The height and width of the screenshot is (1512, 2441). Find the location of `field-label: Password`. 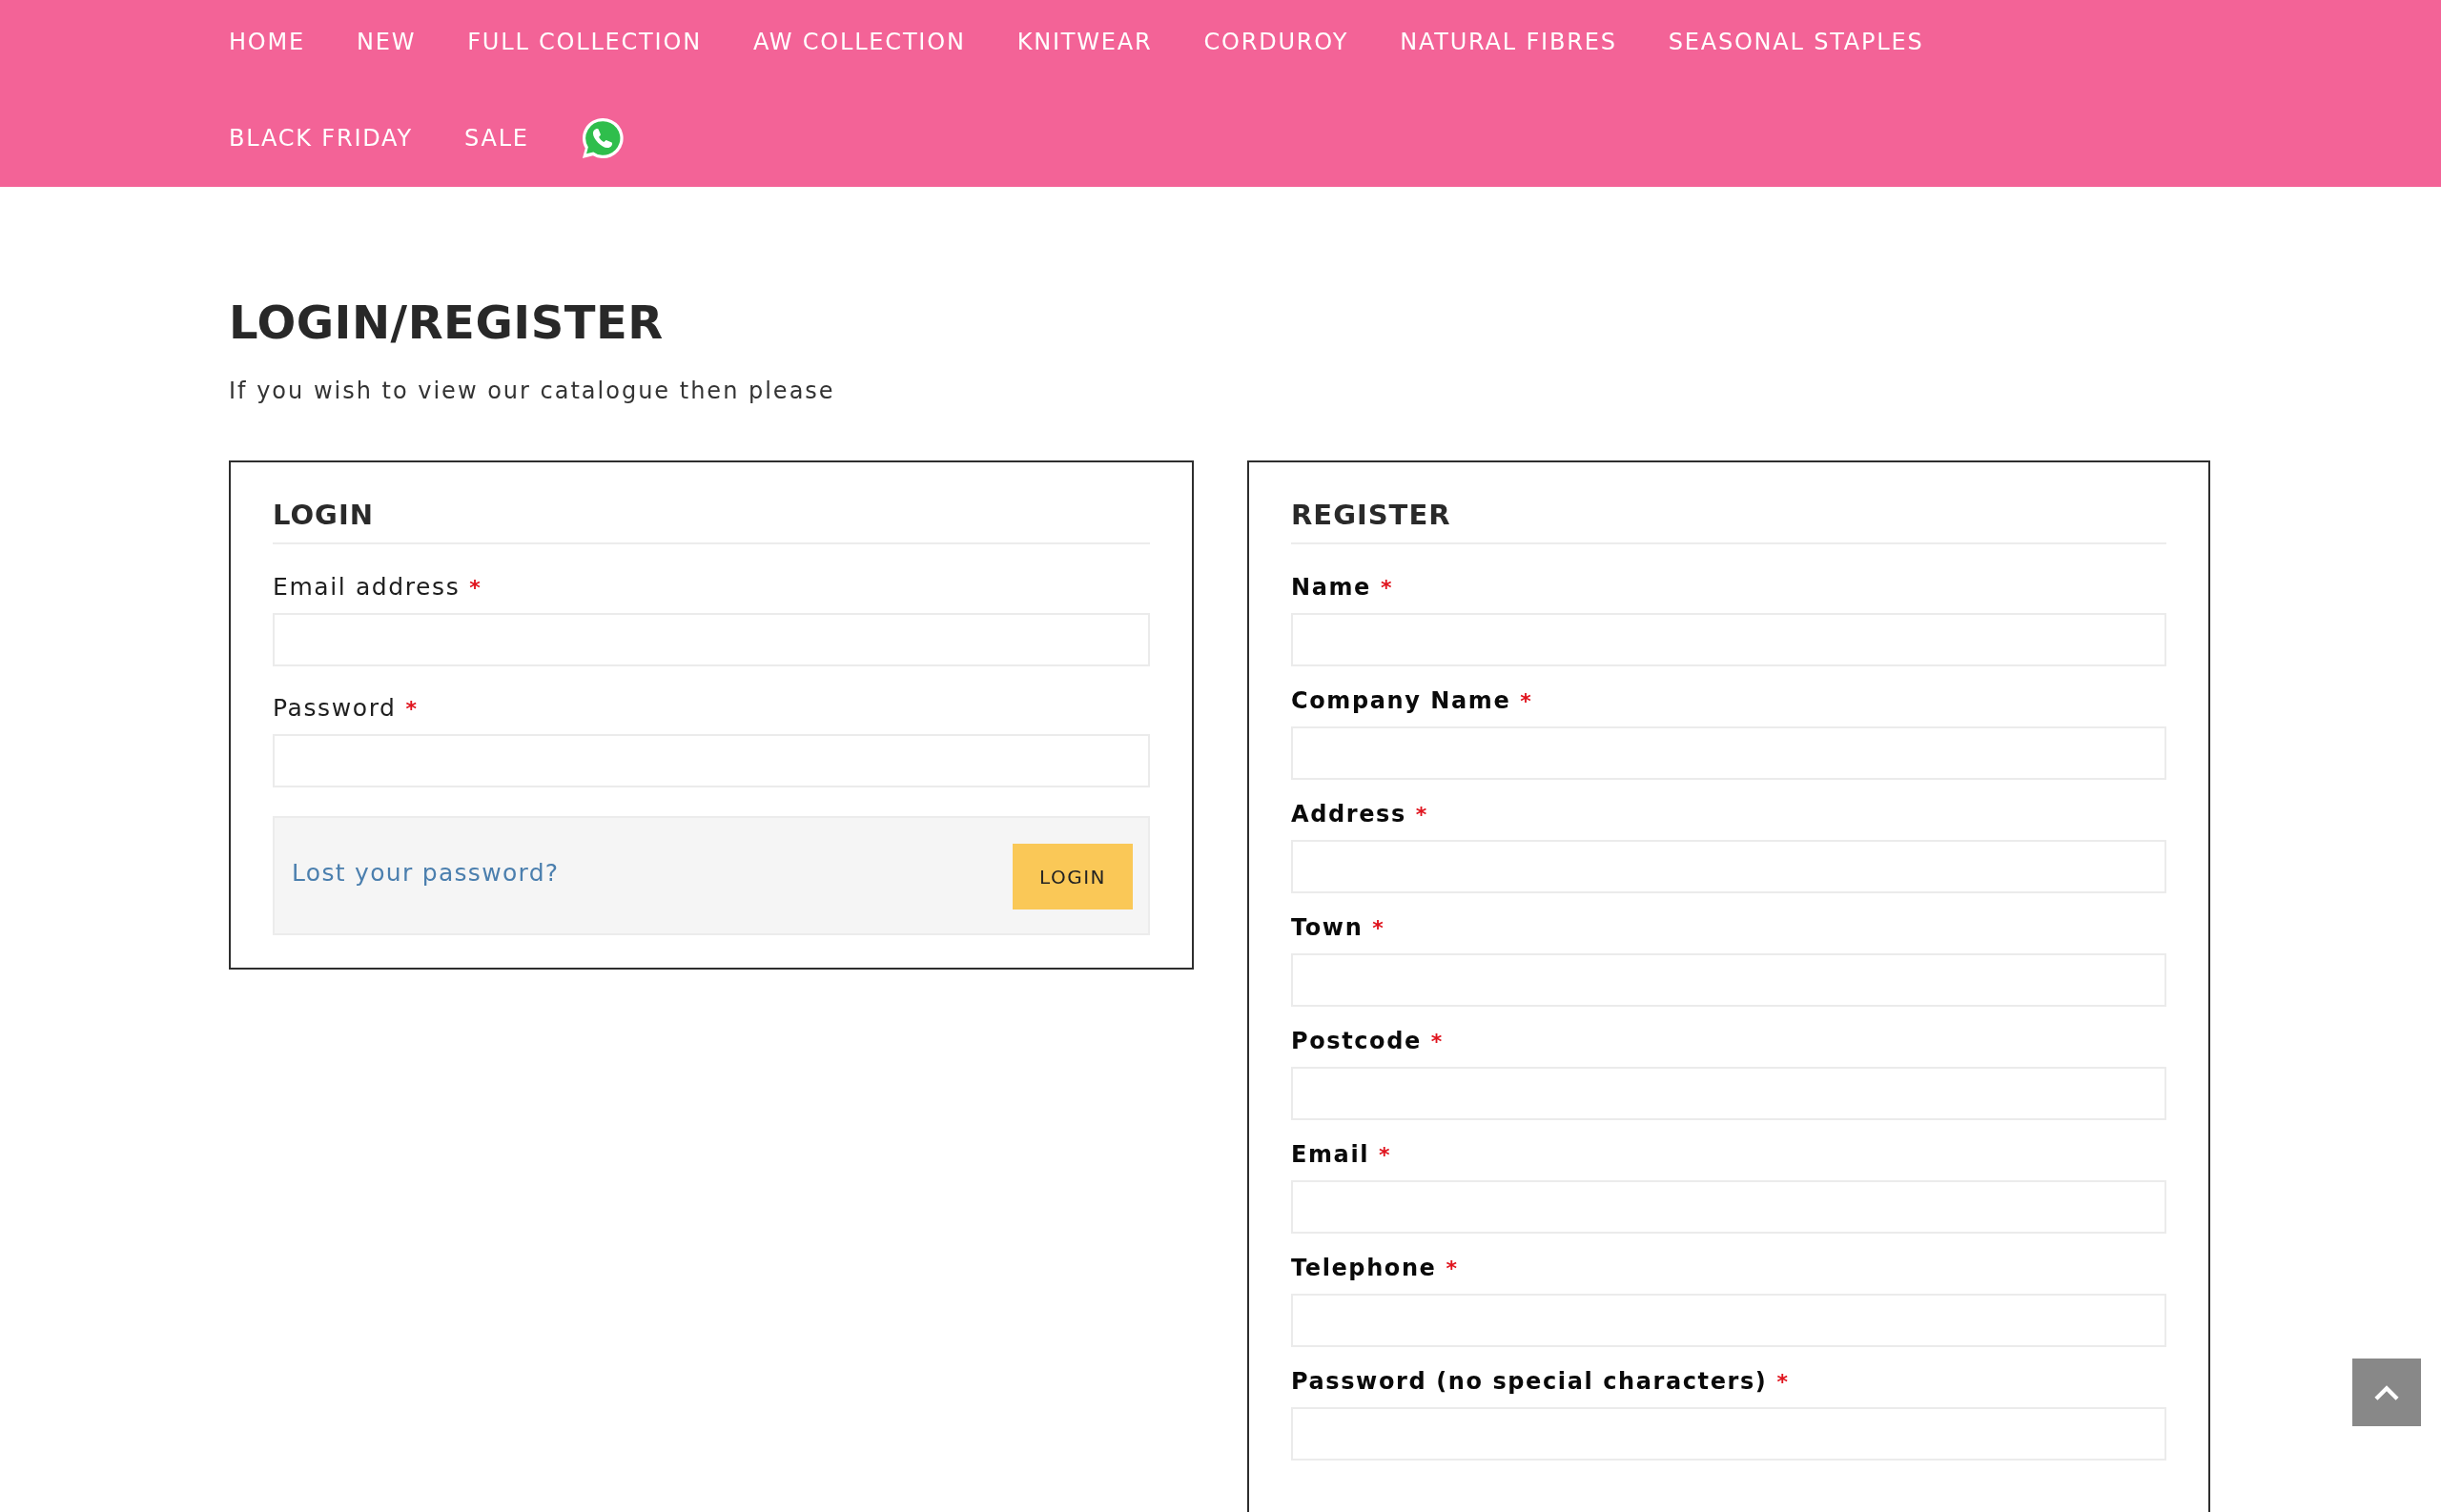

field-label: Password is located at coordinates (335, 708).